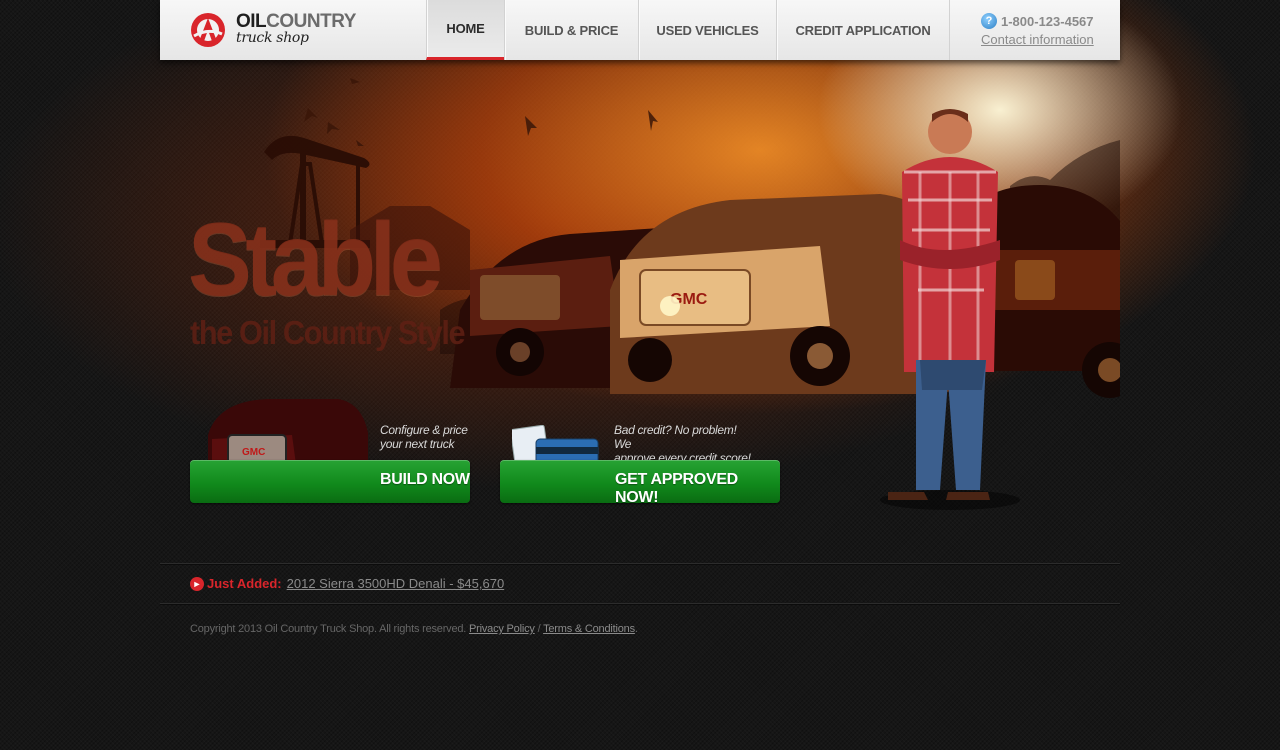 This screenshot has width=1280, height=750. Describe the element at coordinates (272, 38) in the screenshot. I see `brand-subtitle: truck shop` at that location.